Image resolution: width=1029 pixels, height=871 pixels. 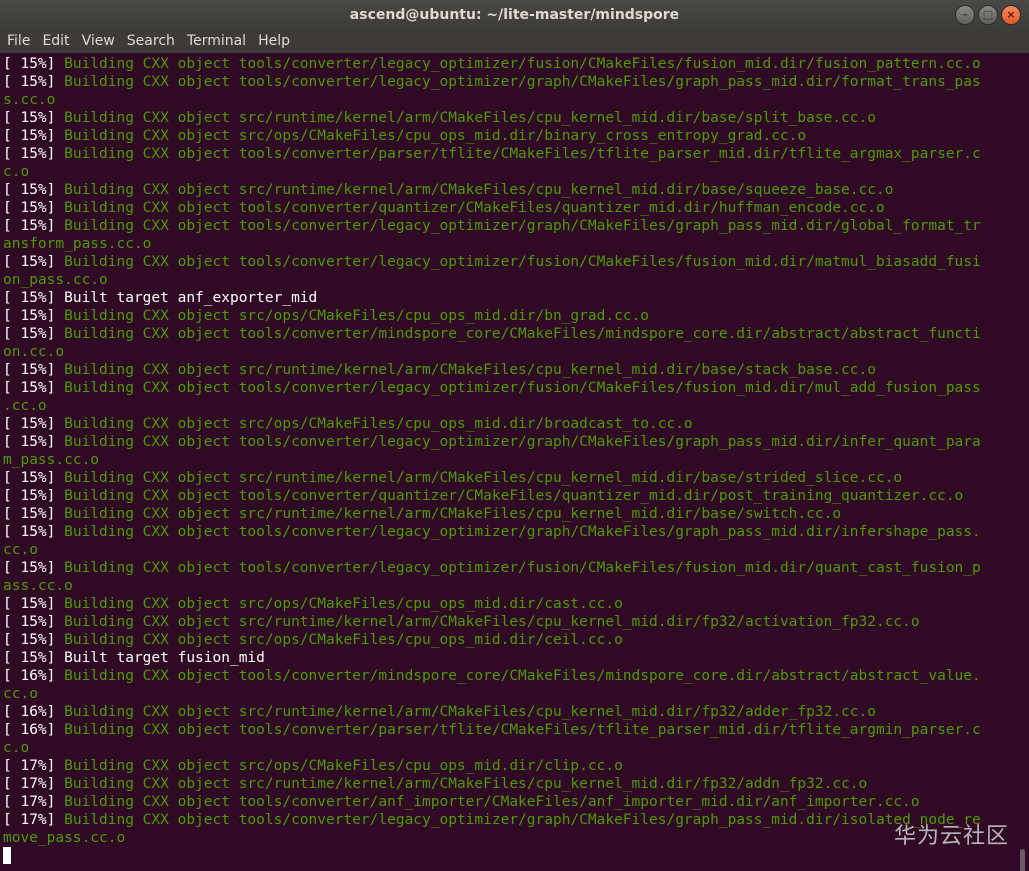 I want to click on terminal-line: on_pass.cc.o, so click(x=510, y=280).